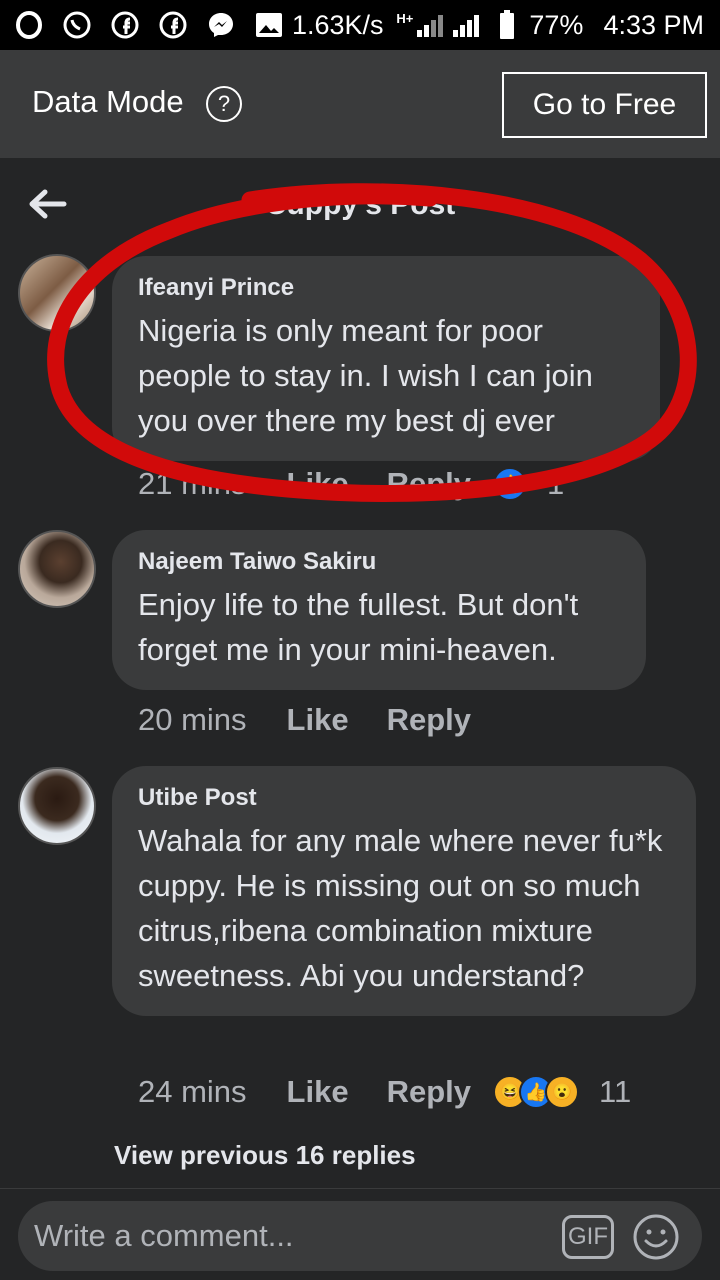 The image size is (720, 1280). Describe the element at coordinates (269, 25) in the screenshot. I see `gallery-icon` at that location.